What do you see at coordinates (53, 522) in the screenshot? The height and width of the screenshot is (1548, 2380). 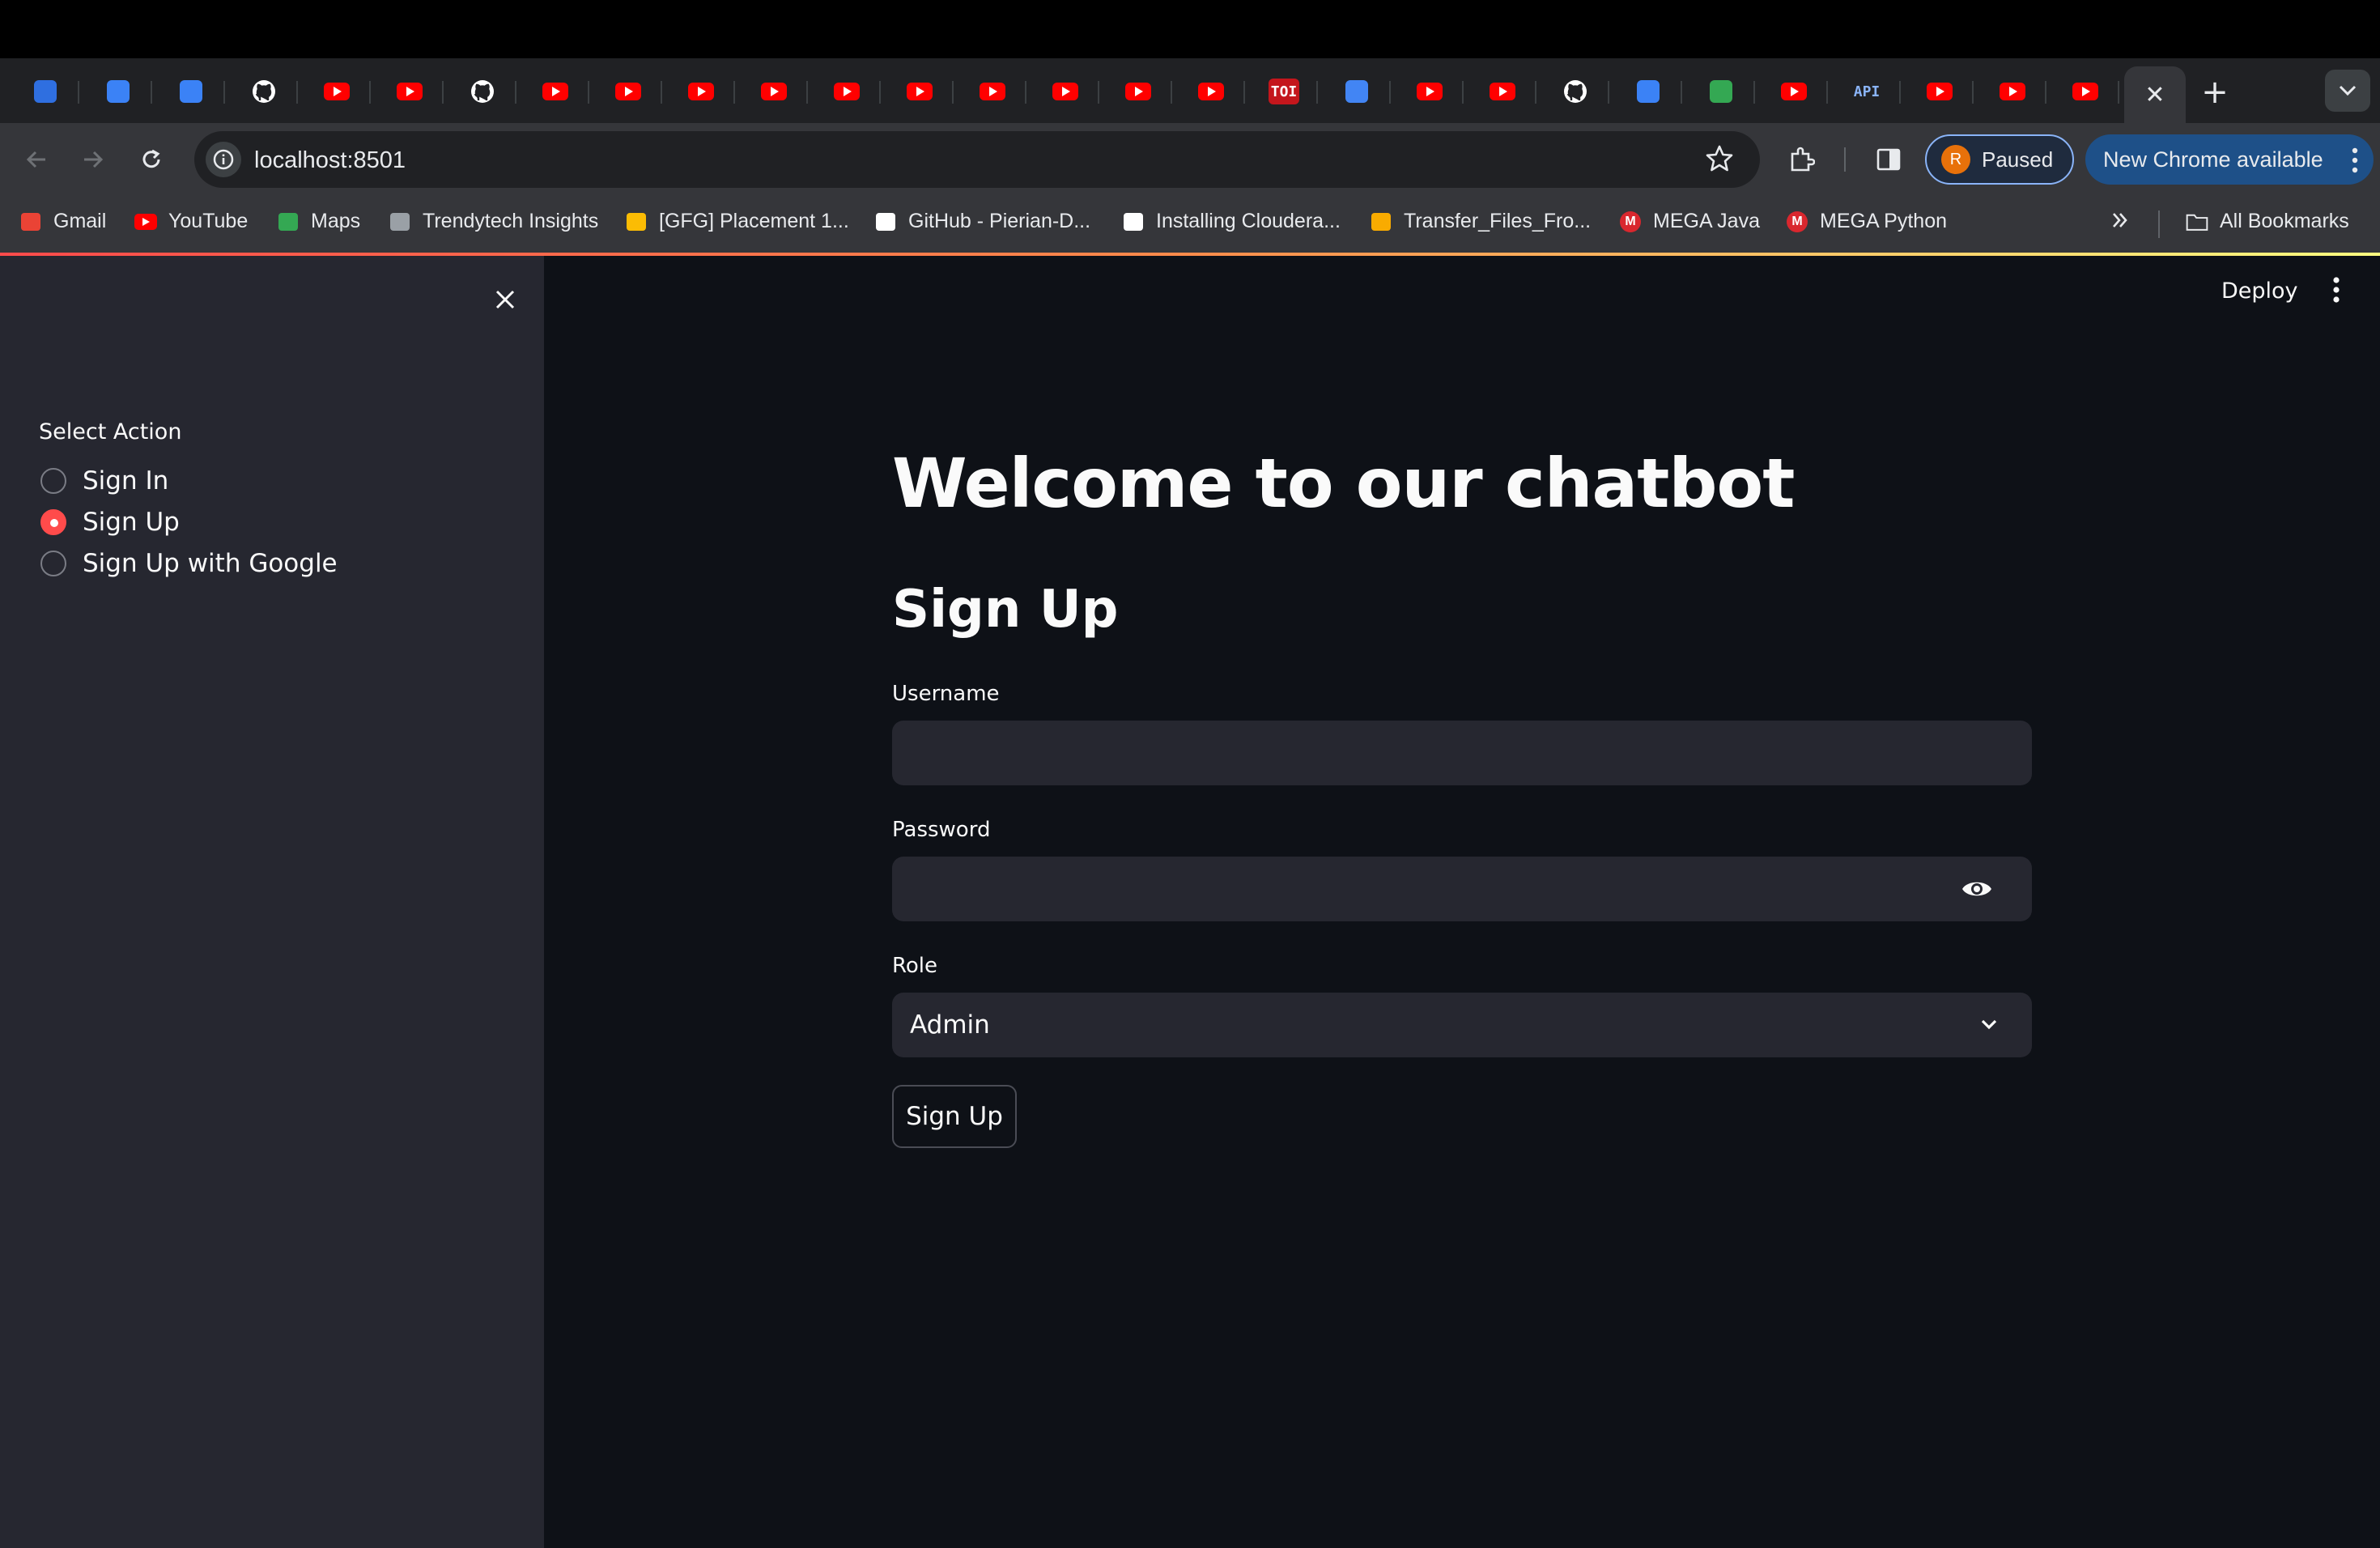 I see `radio-selected-icon` at bounding box center [53, 522].